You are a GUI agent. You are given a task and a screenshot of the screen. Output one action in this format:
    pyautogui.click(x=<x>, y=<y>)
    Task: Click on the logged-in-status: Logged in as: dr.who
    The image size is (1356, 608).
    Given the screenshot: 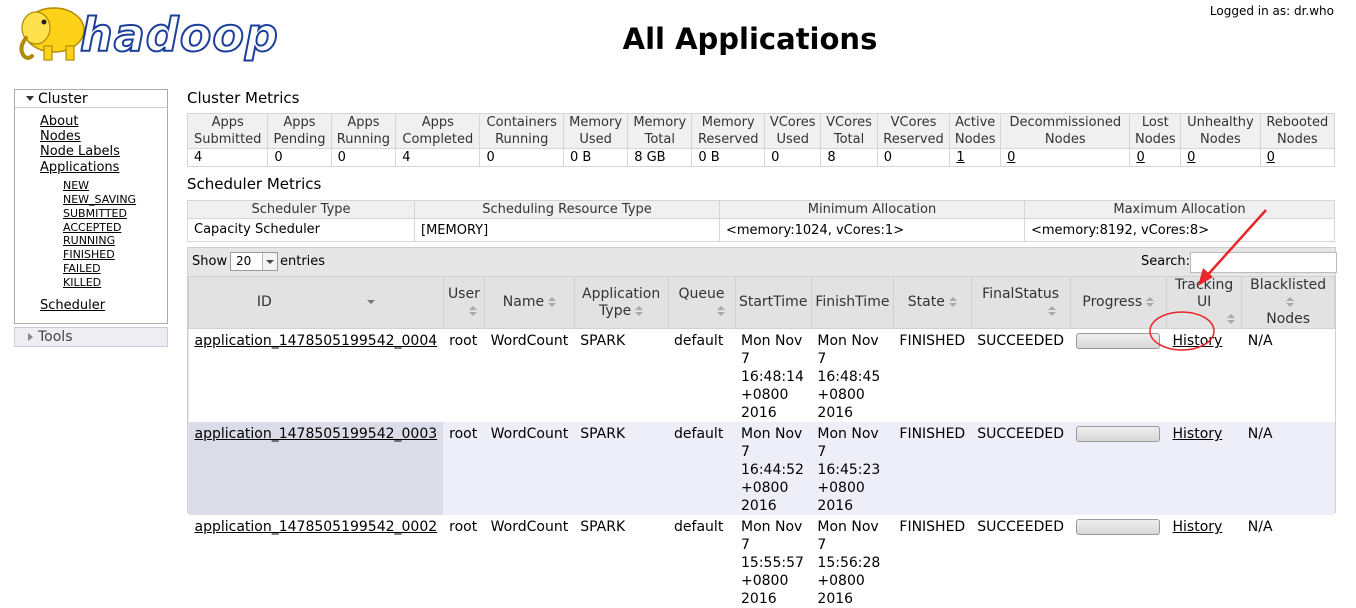 What is the action you would take?
    pyautogui.click(x=1271, y=11)
    